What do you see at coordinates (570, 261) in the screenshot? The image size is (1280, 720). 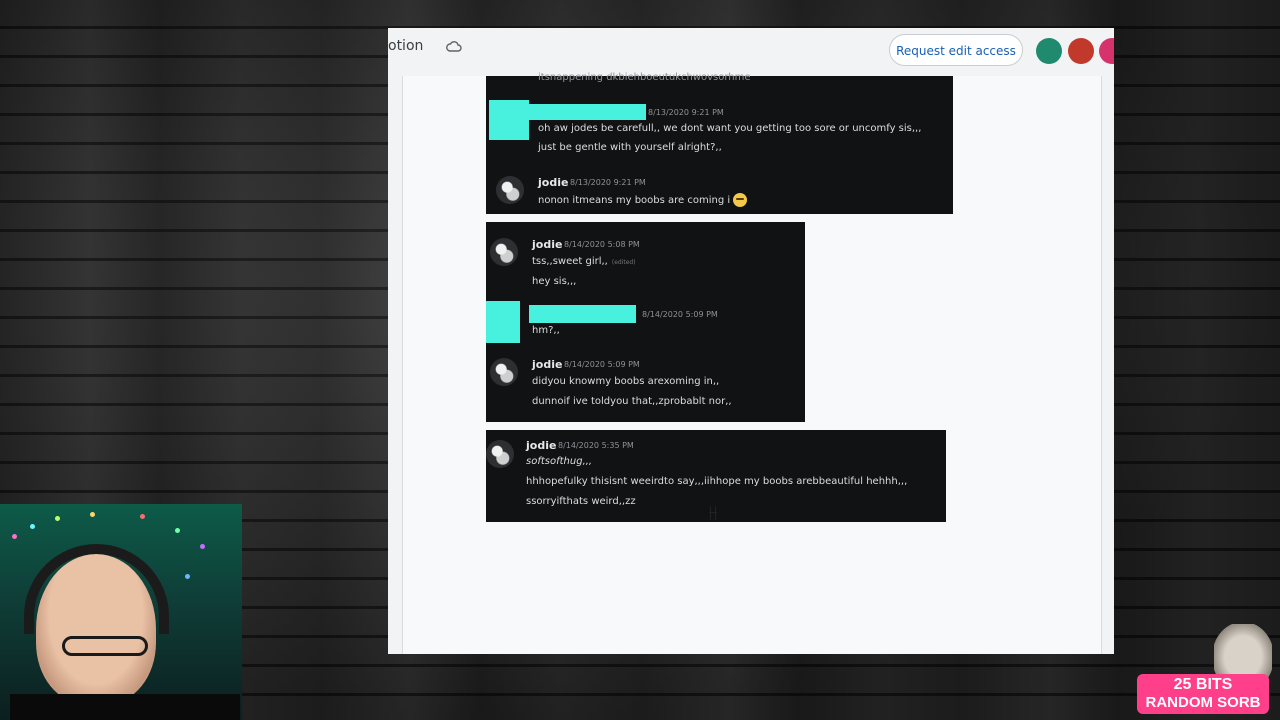 I see `message-text: tss,,sweet girl,,` at bounding box center [570, 261].